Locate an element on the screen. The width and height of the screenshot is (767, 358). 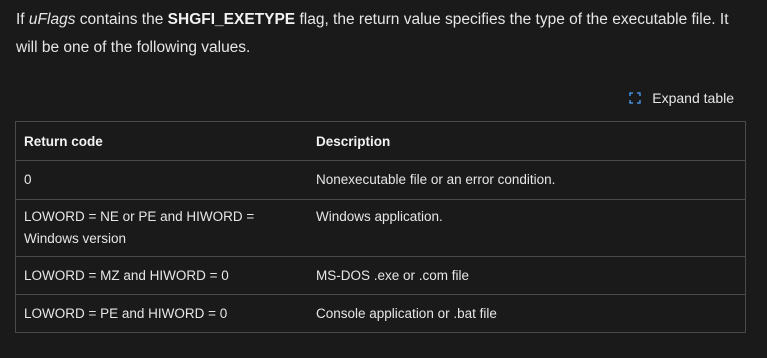
intro-middle: contains the is located at coordinates (121, 19).